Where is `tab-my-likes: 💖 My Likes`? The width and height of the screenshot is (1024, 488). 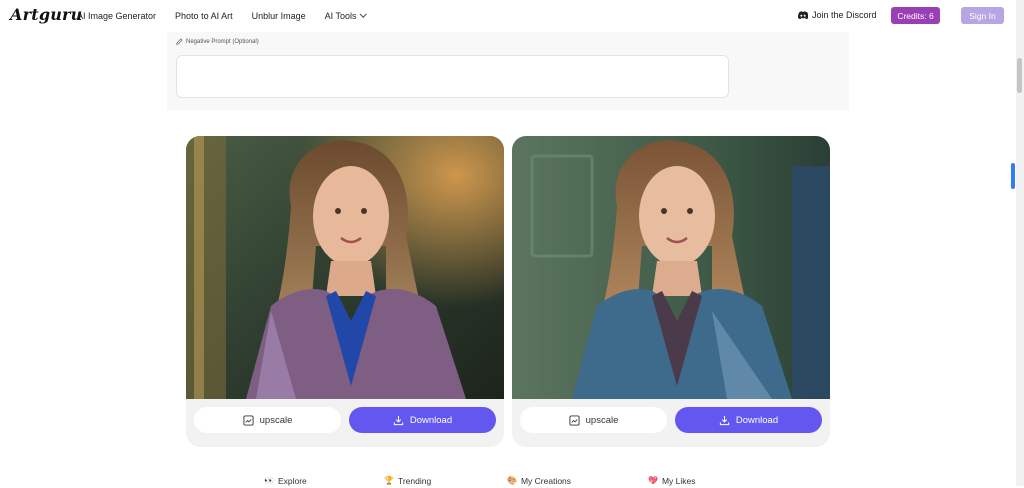
tab-my-likes: 💖 My Likes is located at coordinates (672, 481).